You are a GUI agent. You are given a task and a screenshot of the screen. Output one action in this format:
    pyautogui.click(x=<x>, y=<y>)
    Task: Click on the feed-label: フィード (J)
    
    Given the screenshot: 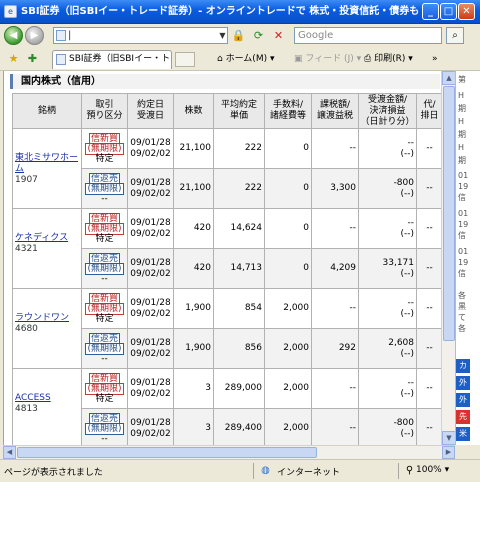 What is the action you would take?
    pyautogui.click(x=329, y=59)
    